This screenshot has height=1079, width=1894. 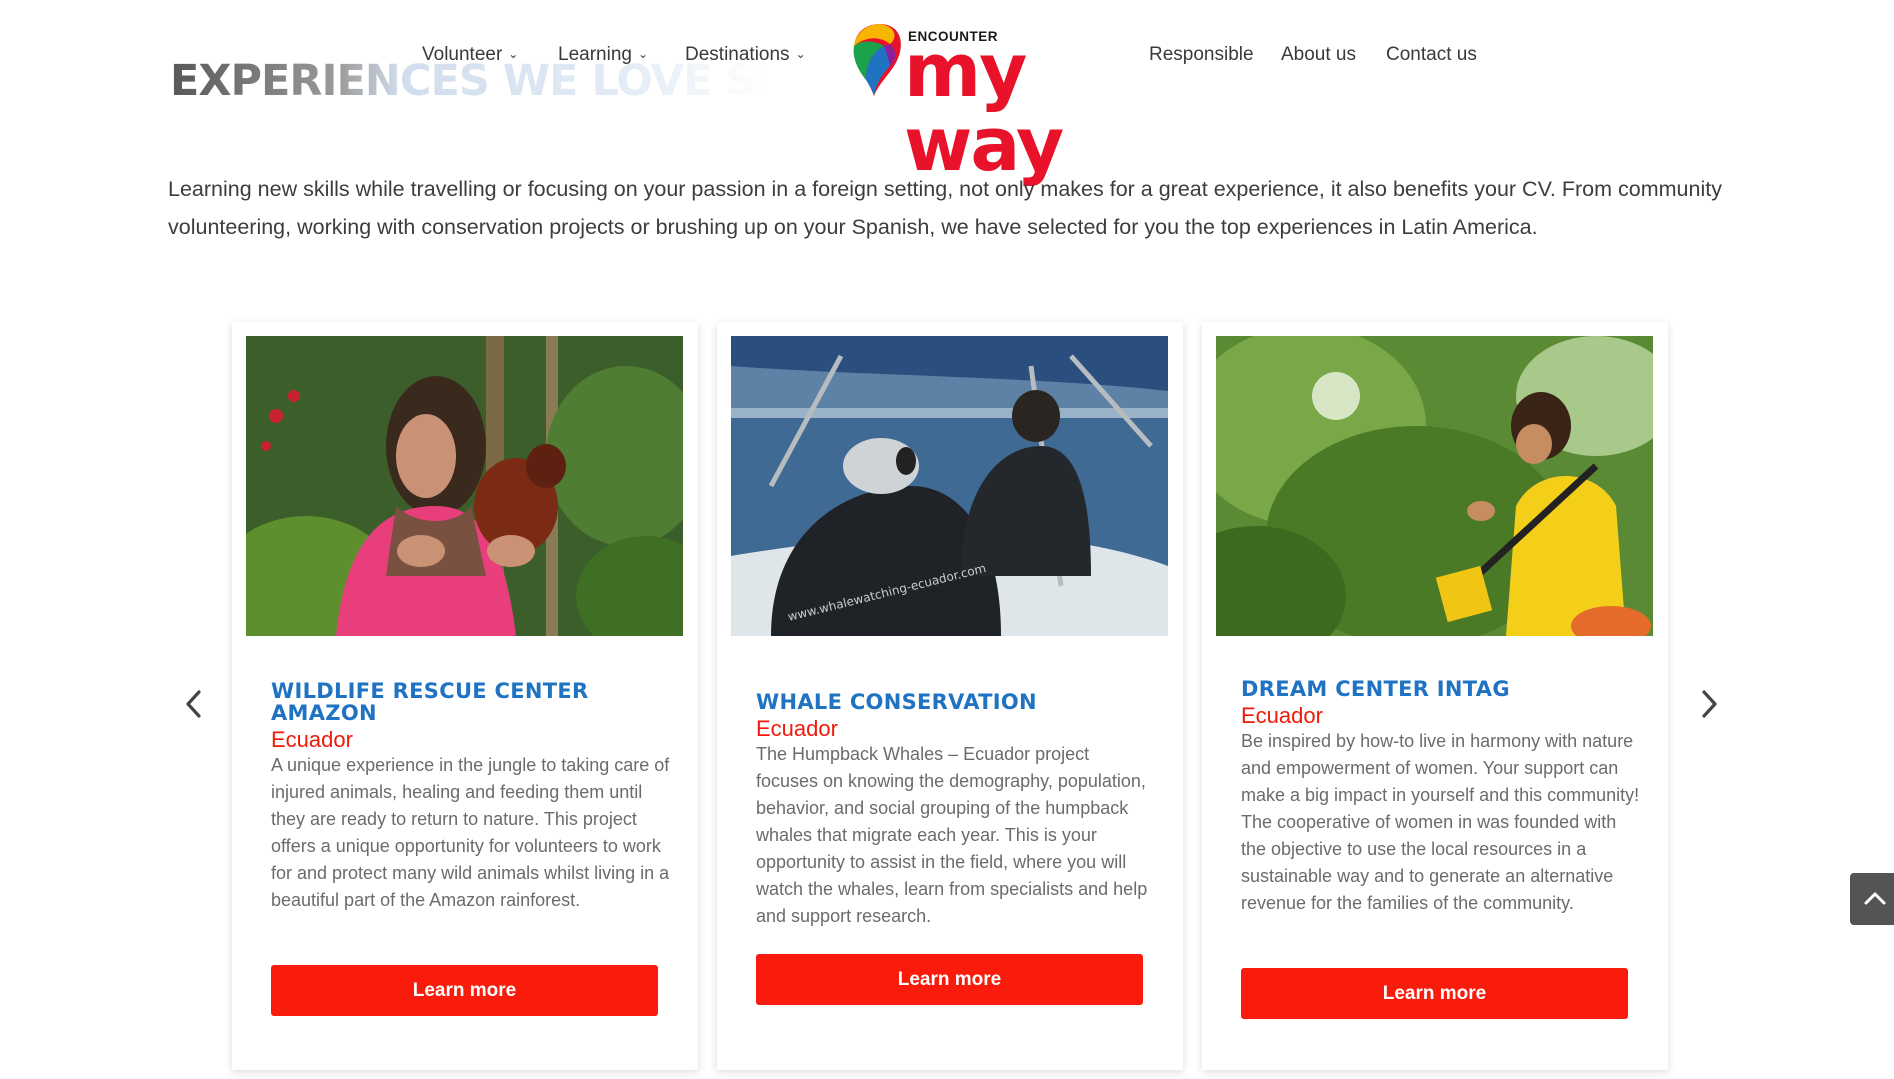 I want to click on card-photo-whale: www.whalewatching-ecuador.com, so click(x=949, y=486).